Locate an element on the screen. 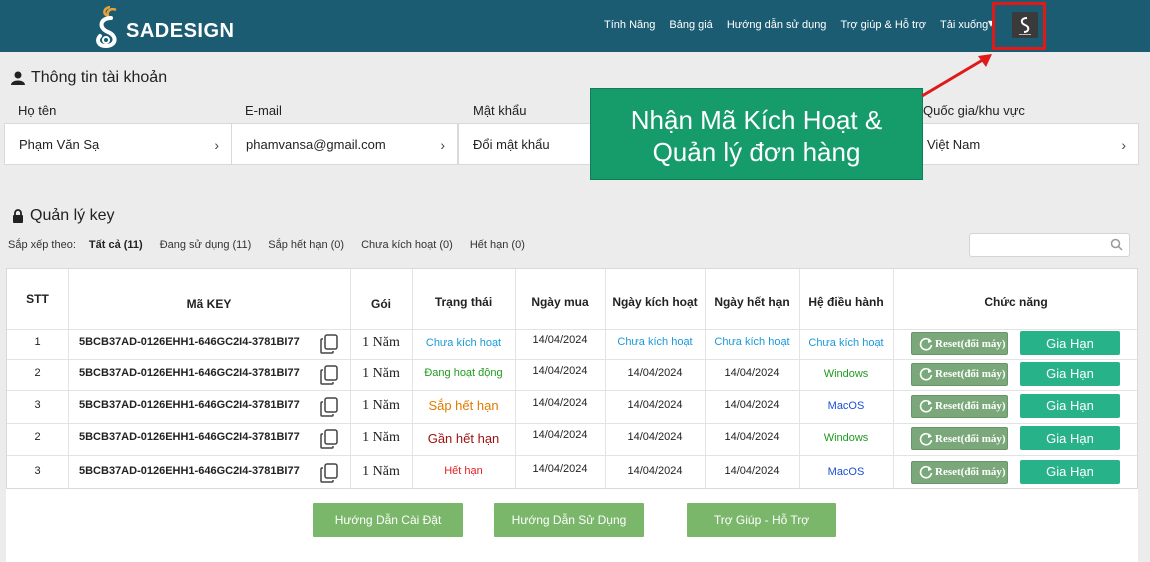 This screenshot has width=1150, height=562. col-header-expire-date: Ngày hết hạn is located at coordinates (752, 302).